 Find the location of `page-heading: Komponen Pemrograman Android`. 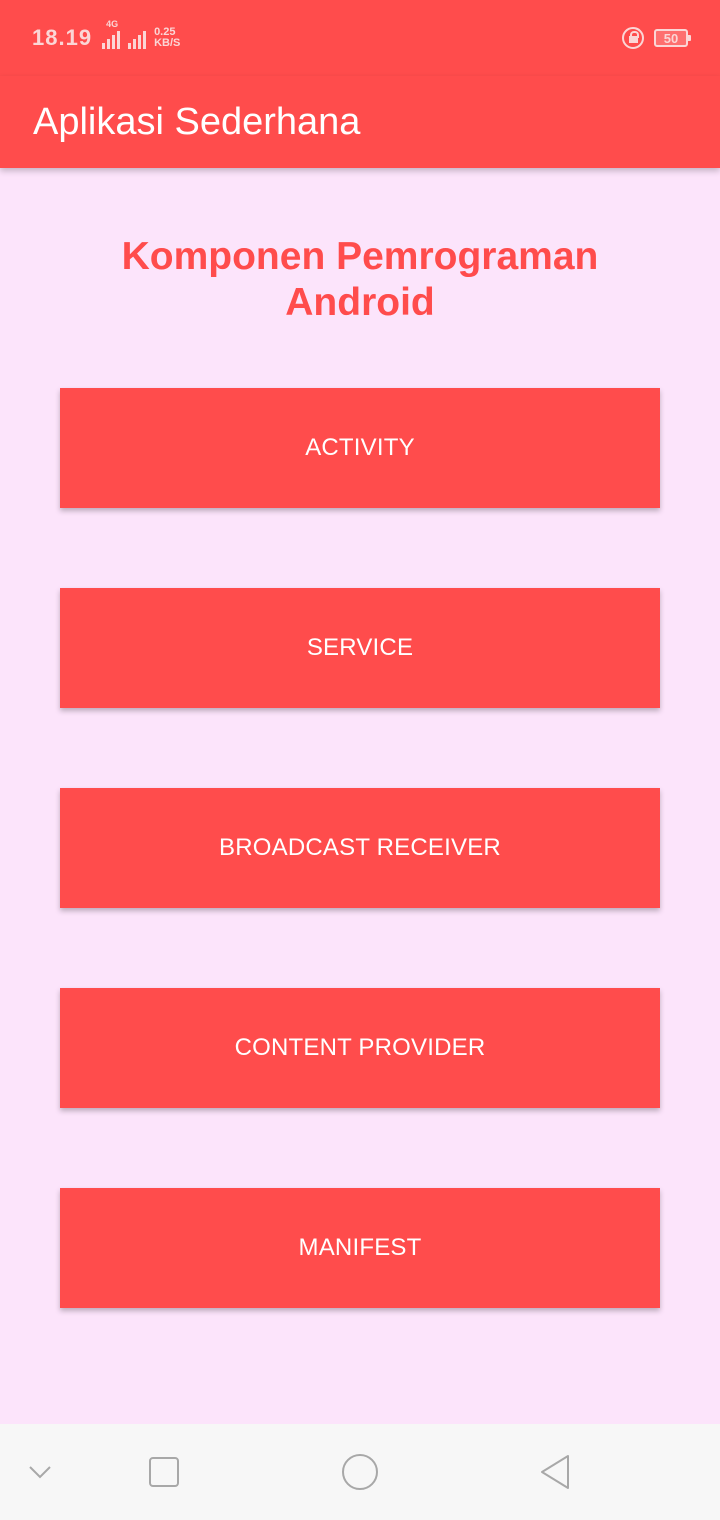

page-heading: Komponen Pemrograman Android is located at coordinates (360, 280).